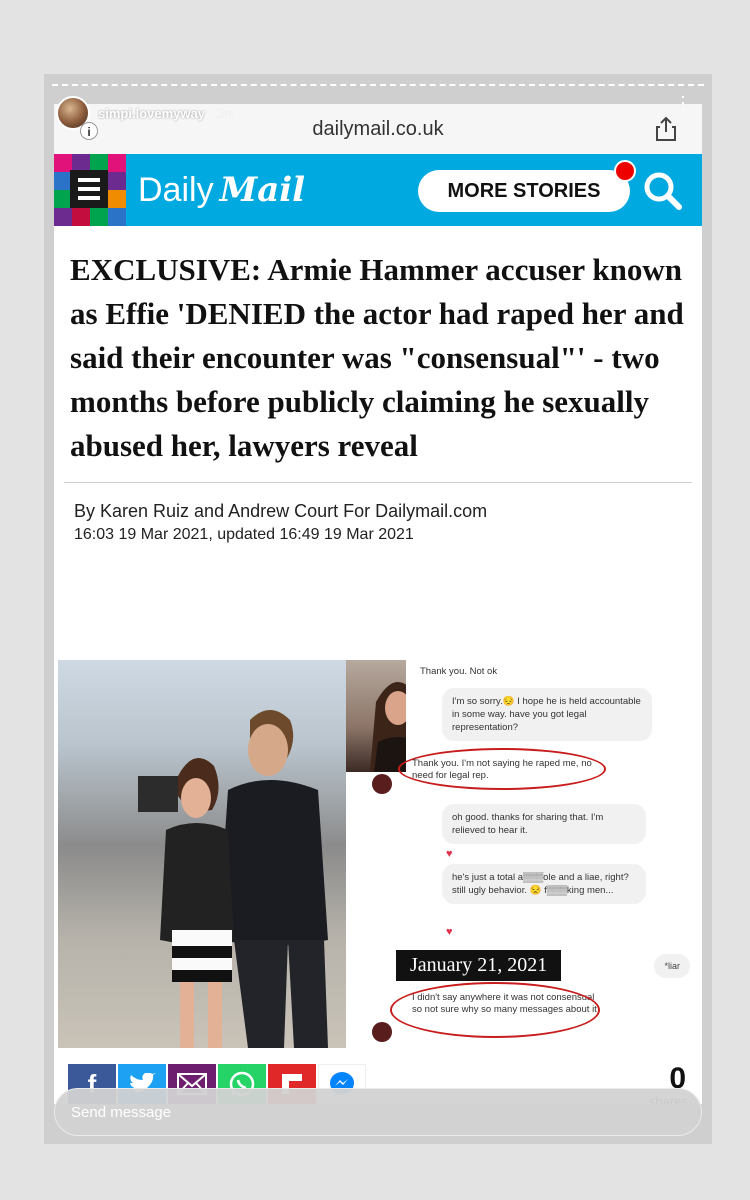  I want to click on menu-icon, so click(89, 189).